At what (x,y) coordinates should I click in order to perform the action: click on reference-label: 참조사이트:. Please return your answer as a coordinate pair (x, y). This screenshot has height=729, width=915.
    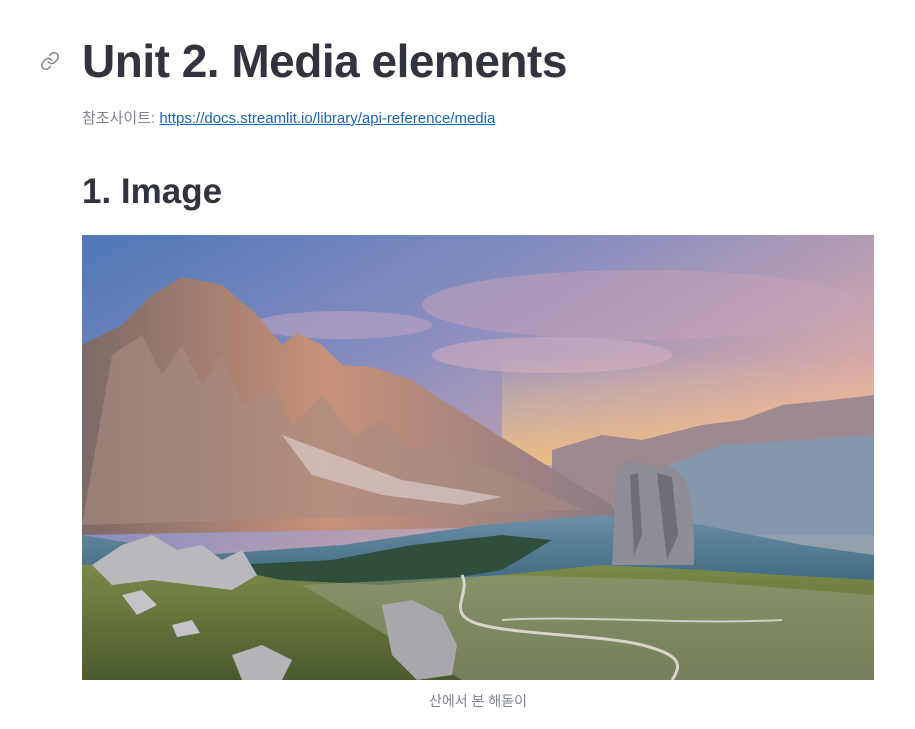
    Looking at the image, I should click on (119, 118).